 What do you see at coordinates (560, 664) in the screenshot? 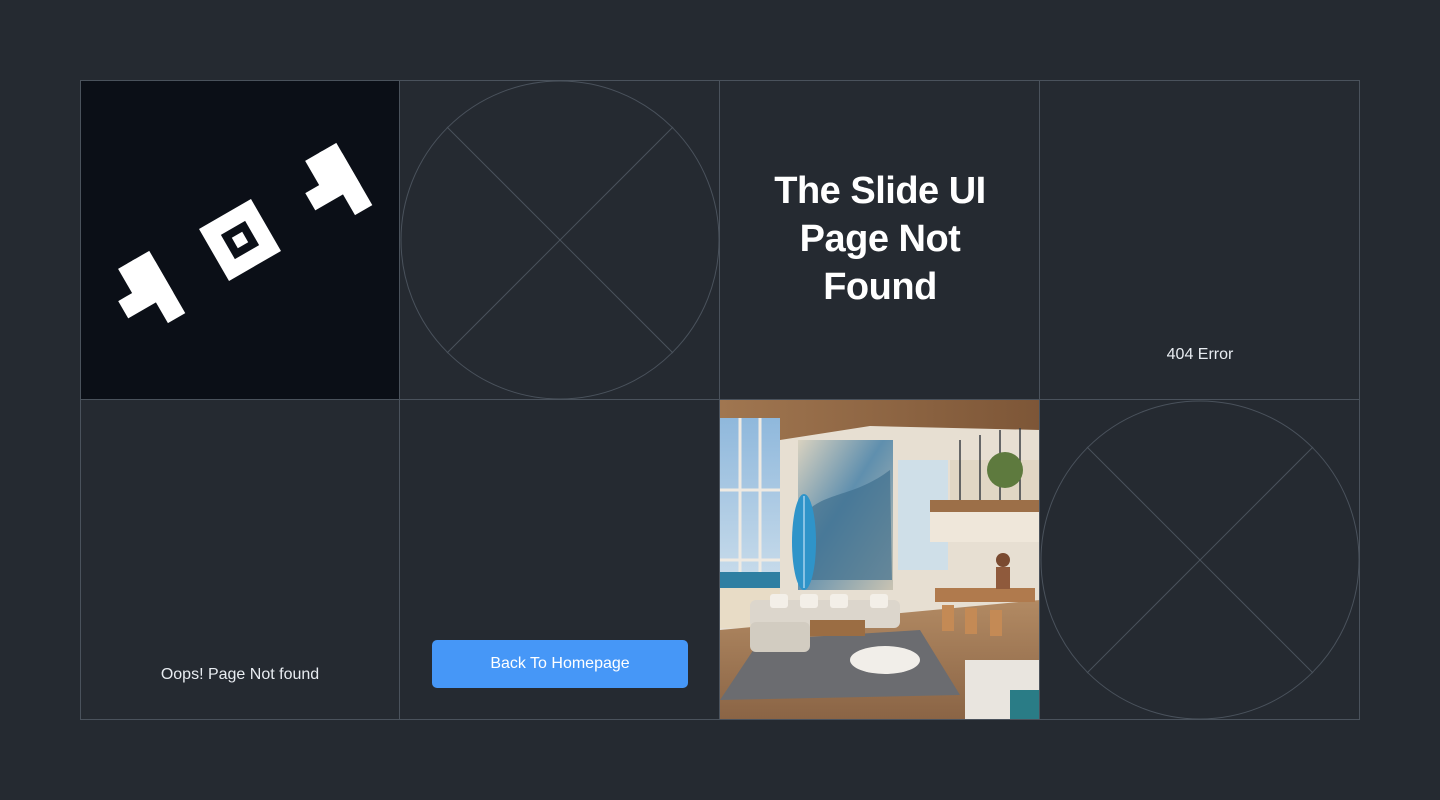
I see `back-to-homepage-button: Back To Homepage` at bounding box center [560, 664].